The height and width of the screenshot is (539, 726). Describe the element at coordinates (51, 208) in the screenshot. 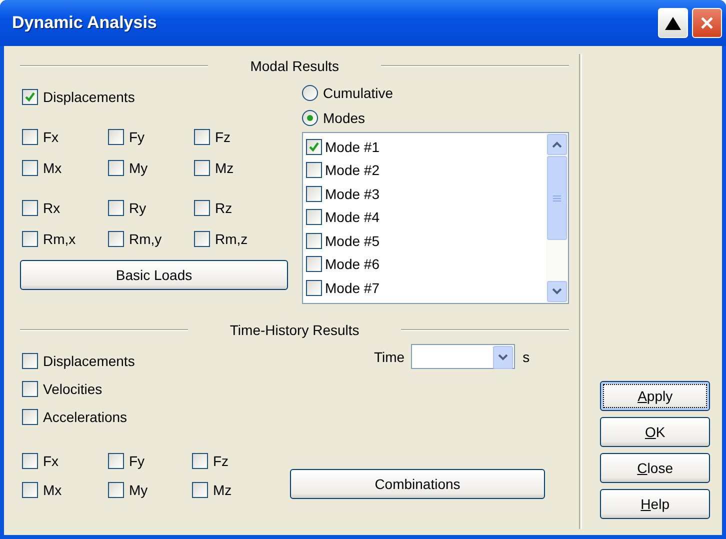

I see `checkbox-label: Rx` at that location.